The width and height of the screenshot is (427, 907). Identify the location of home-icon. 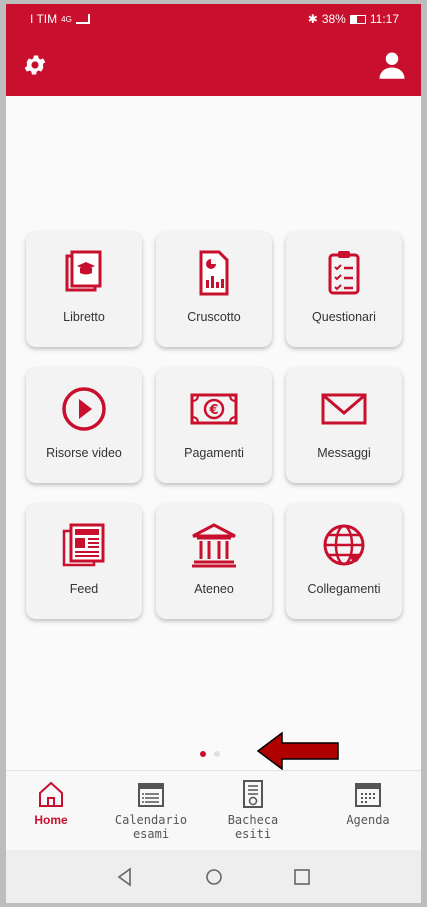
(51, 794).